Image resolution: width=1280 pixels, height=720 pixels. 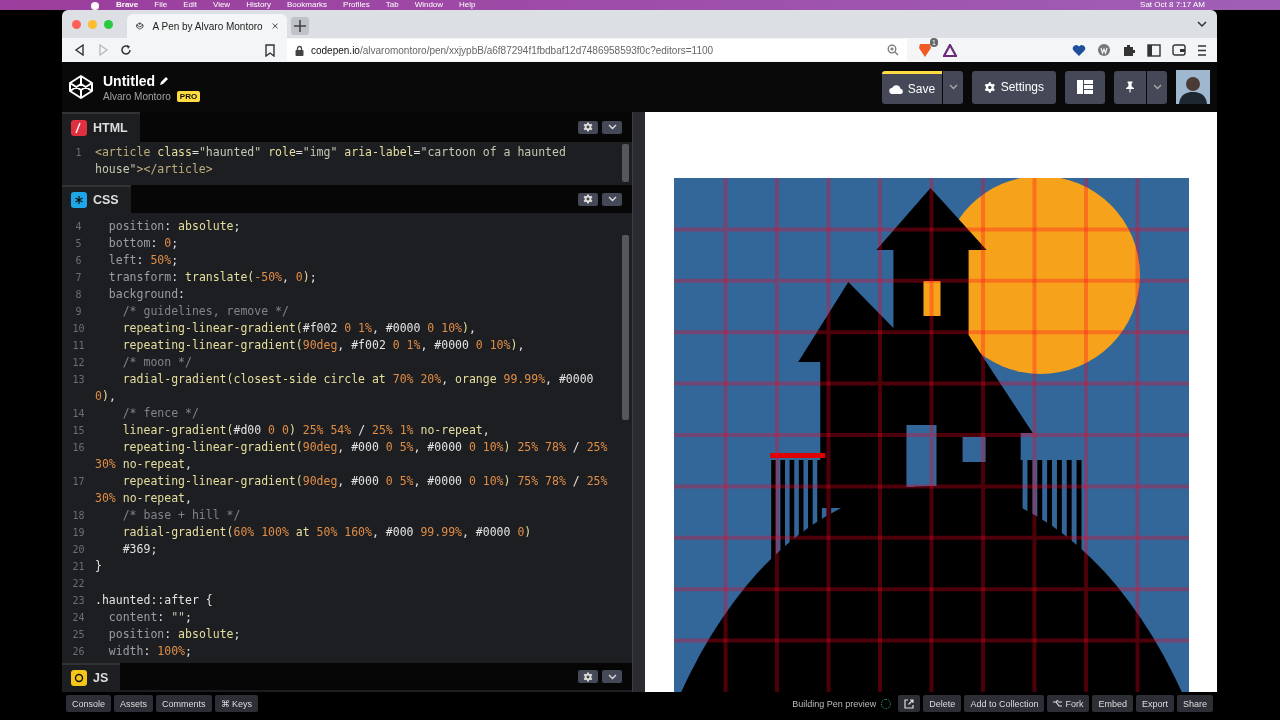 What do you see at coordinates (1014, 87) in the screenshot?
I see `settings-button: Settings` at bounding box center [1014, 87].